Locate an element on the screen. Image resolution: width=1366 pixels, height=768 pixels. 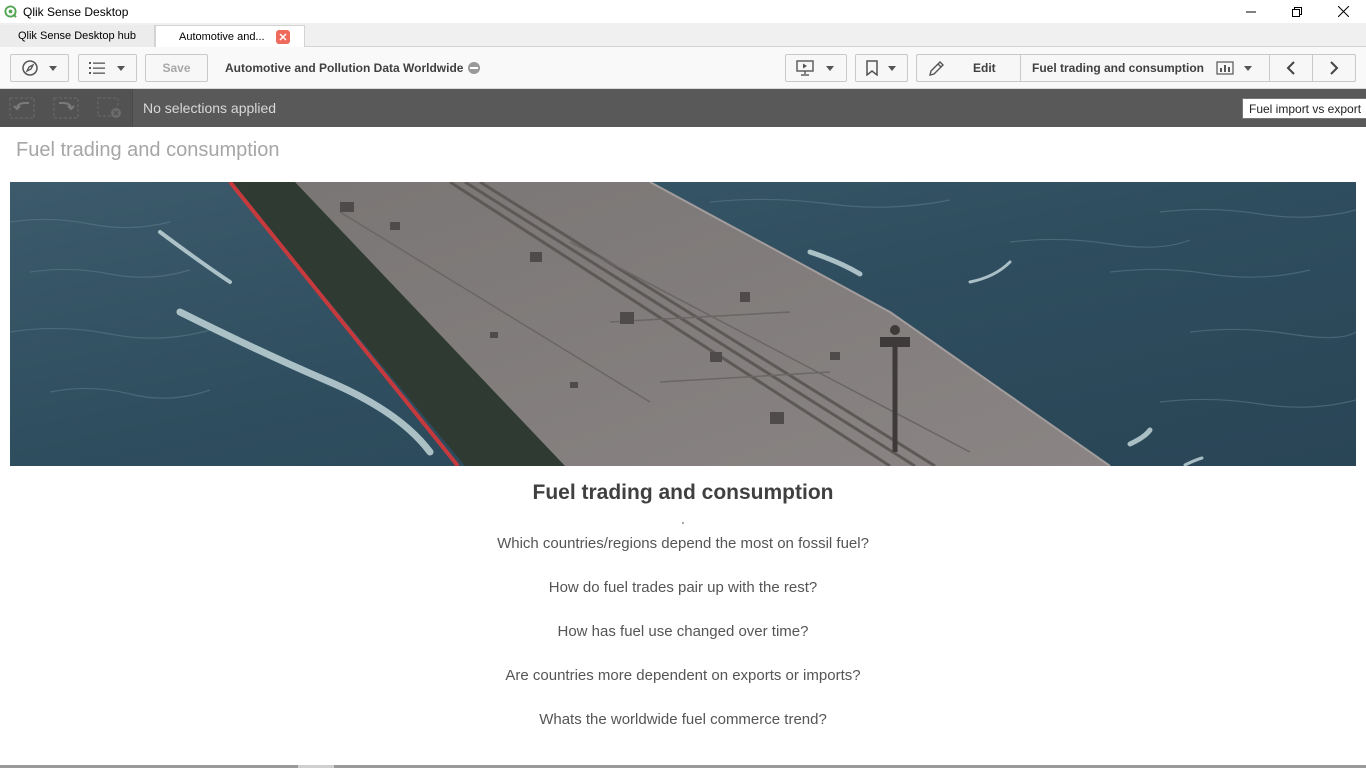
restore-button is located at coordinates (1297, 11).